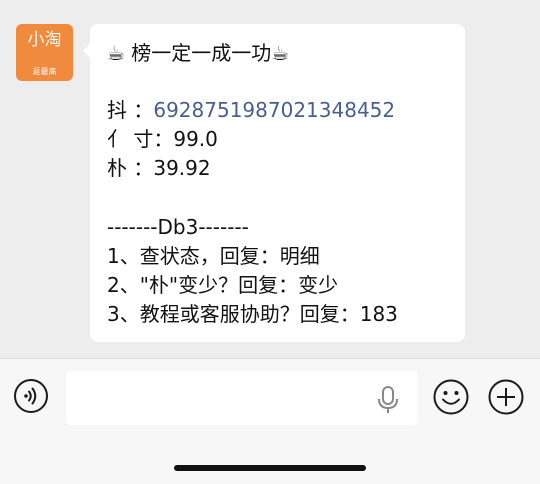  I want to click on message-option-1: 1、查状态，回复：明细, so click(213, 256).